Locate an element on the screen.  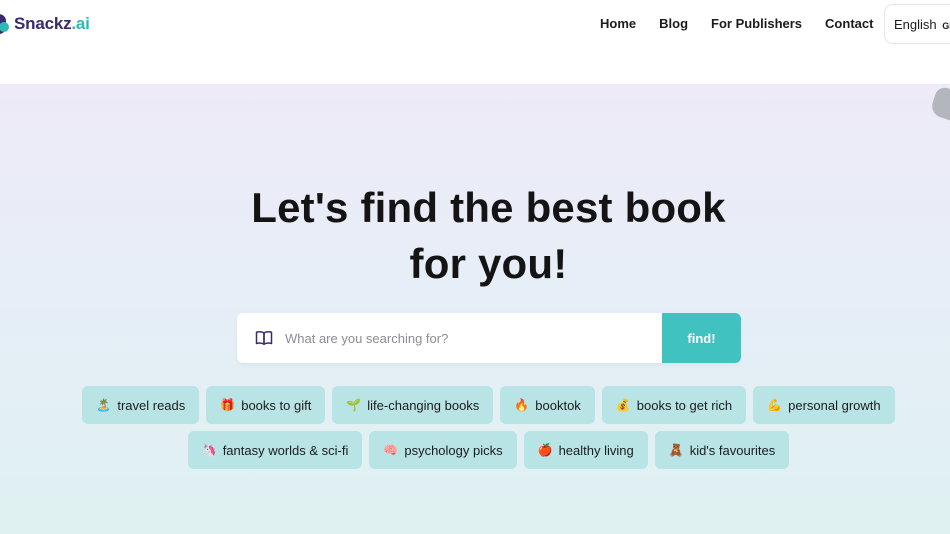
teddy-bear-icon: 🧸 is located at coordinates (676, 450).